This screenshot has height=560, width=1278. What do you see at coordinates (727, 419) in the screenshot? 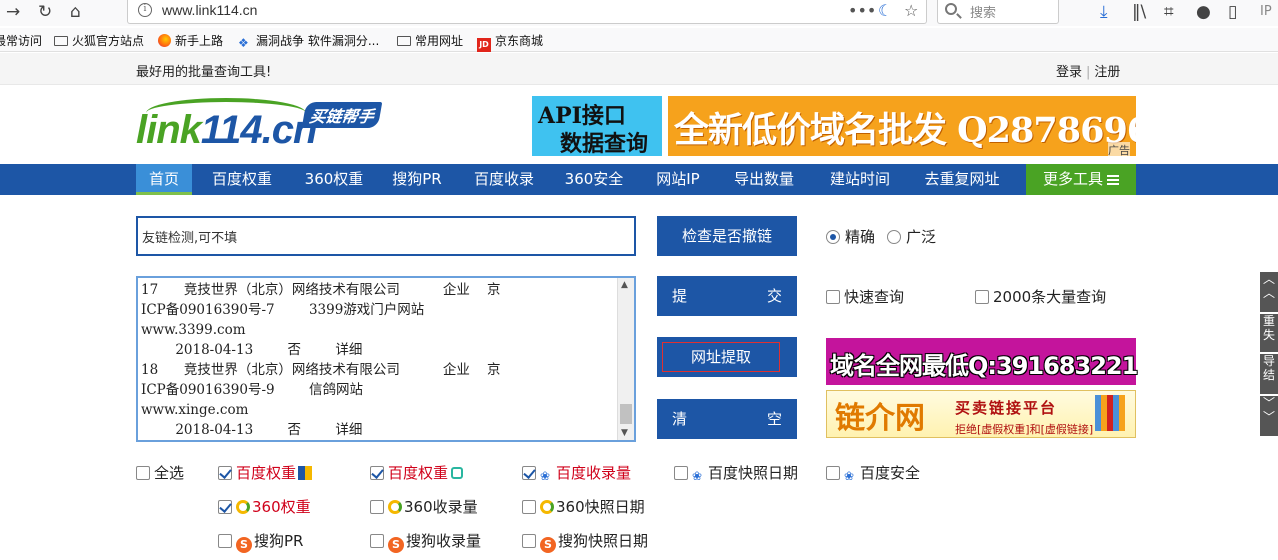
I see `clear-button: 清 空` at bounding box center [727, 419].